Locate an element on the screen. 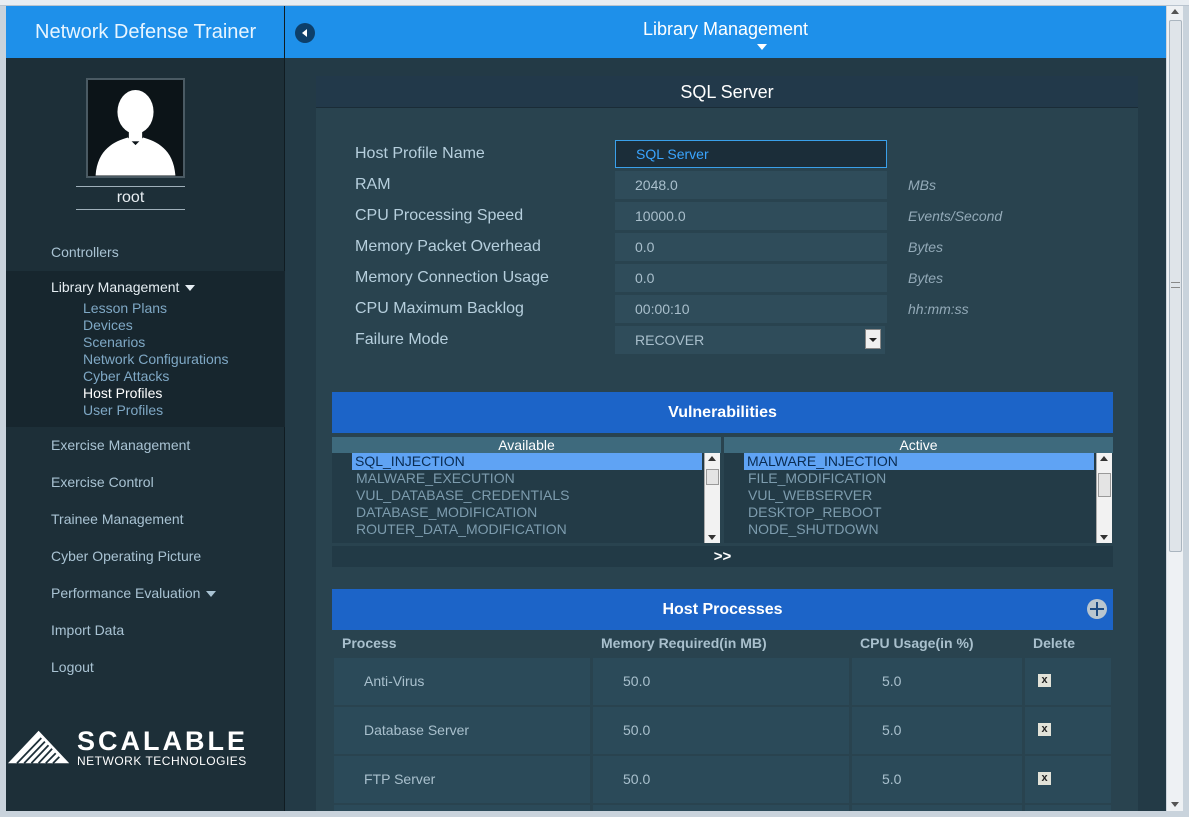 This screenshot has height=817, width=1189. host-processes-header: Host Processes is located at coordinates (722, 609).